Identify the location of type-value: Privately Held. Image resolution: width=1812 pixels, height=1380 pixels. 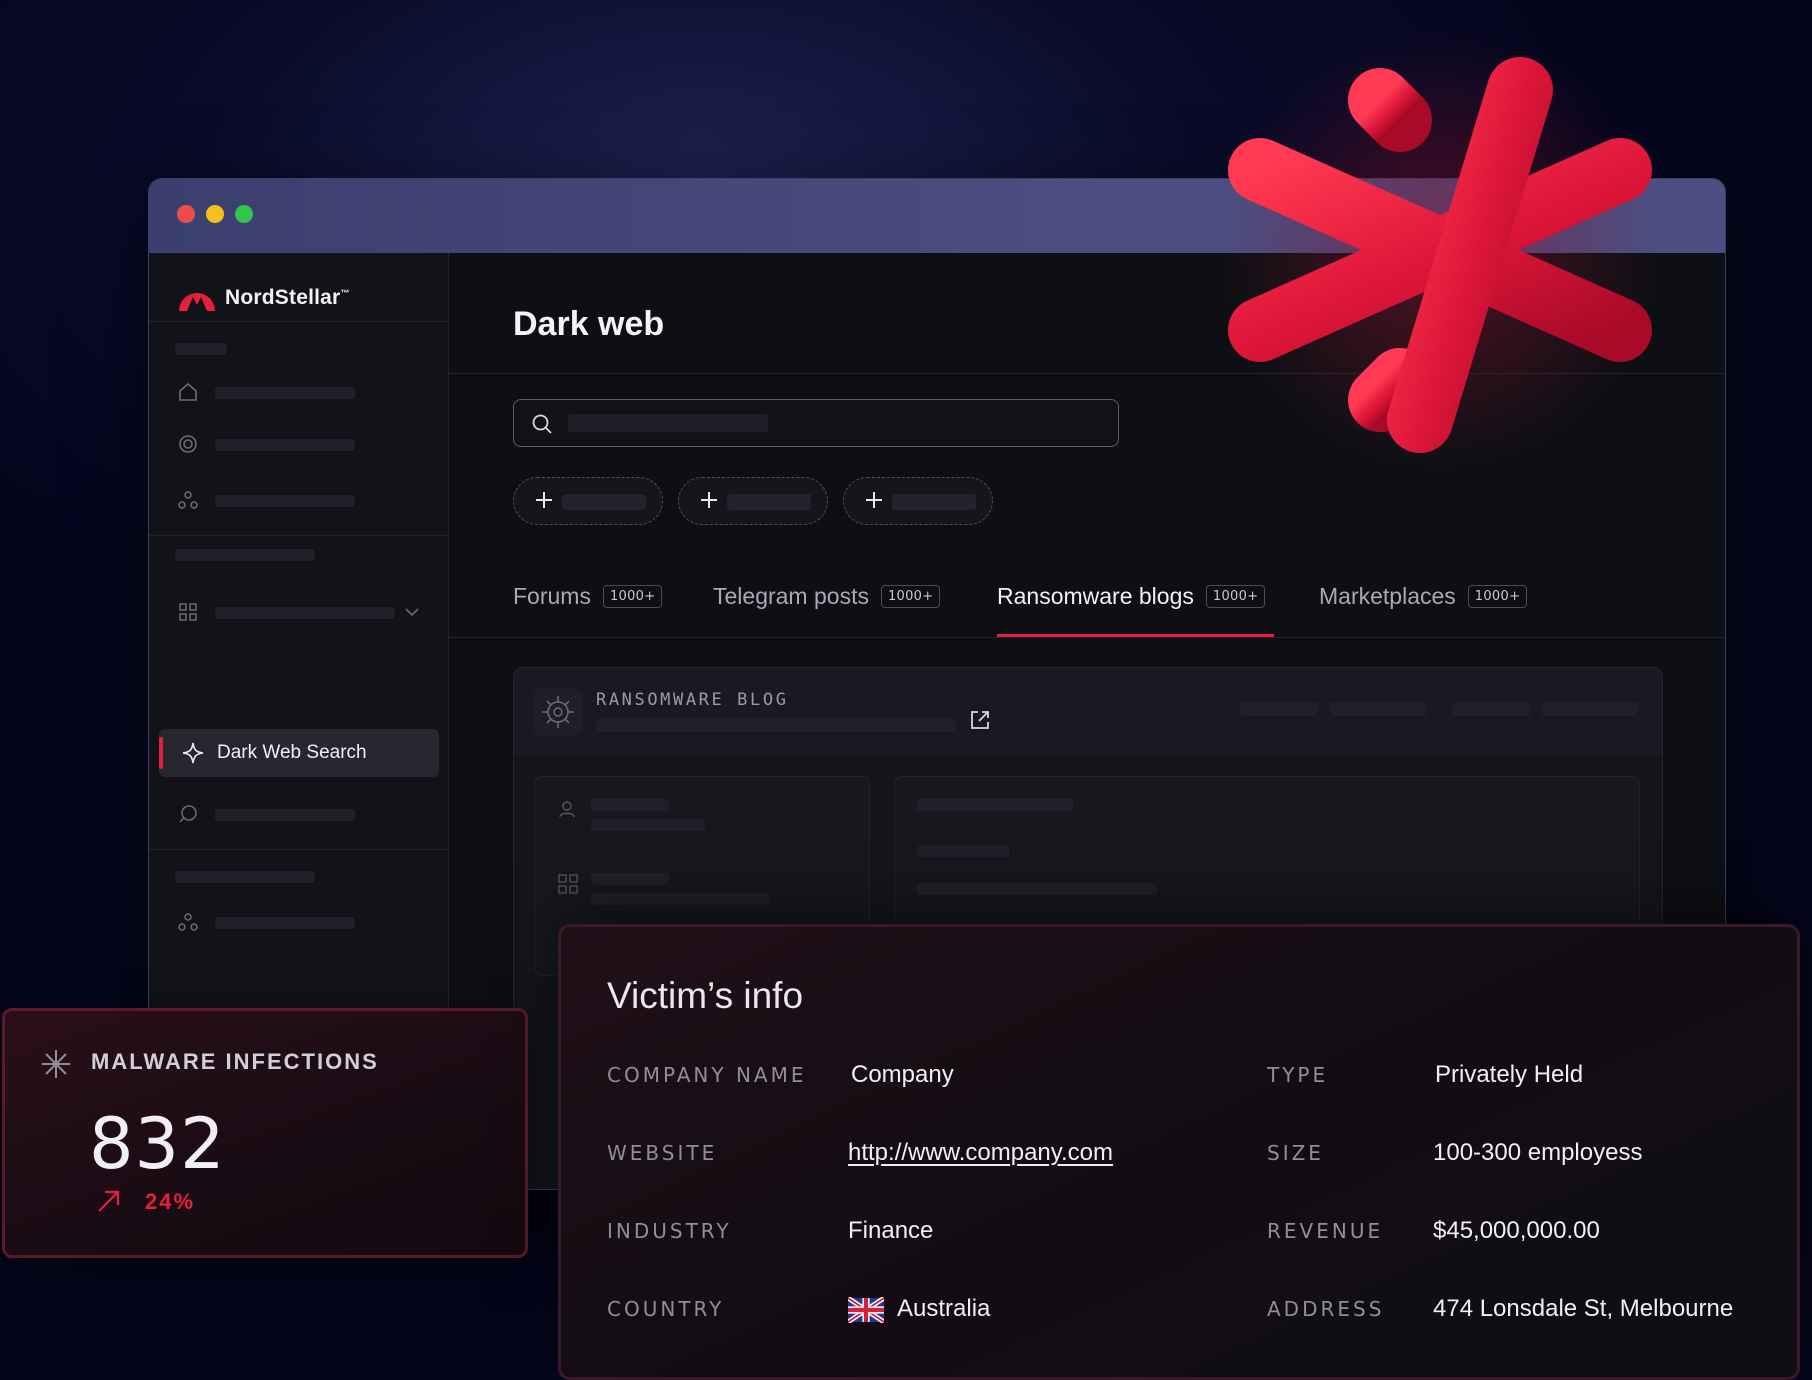
(1509, 1074).